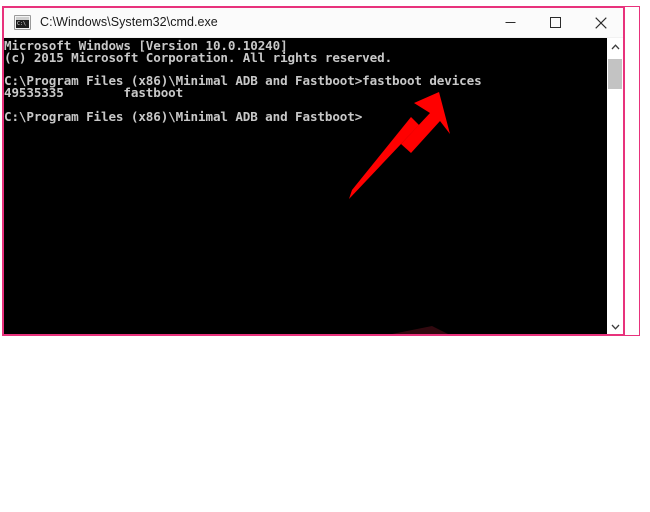  I want to click on scrollbar-up-button, so click(615, 46).